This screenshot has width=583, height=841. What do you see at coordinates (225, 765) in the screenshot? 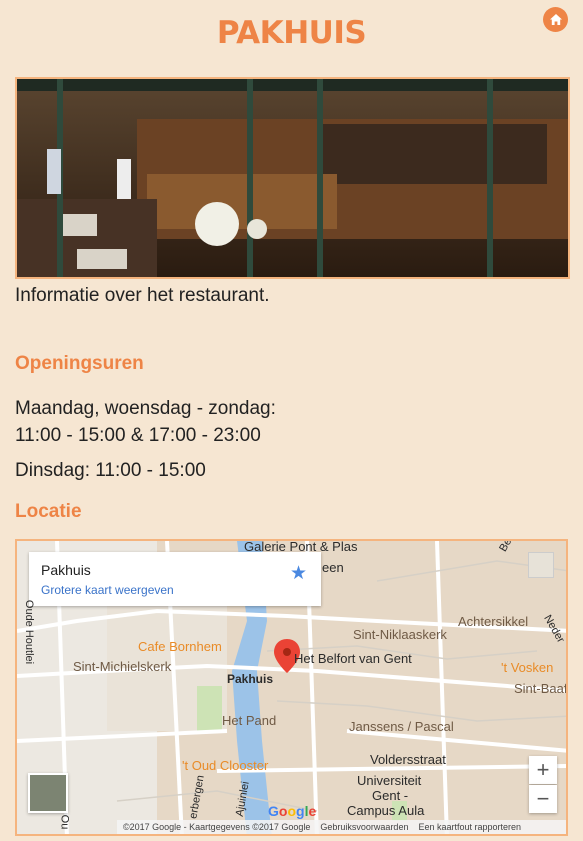
I see `map-label-oud-clooster: 't Oud Clooster` at bounding box center [225, 765].